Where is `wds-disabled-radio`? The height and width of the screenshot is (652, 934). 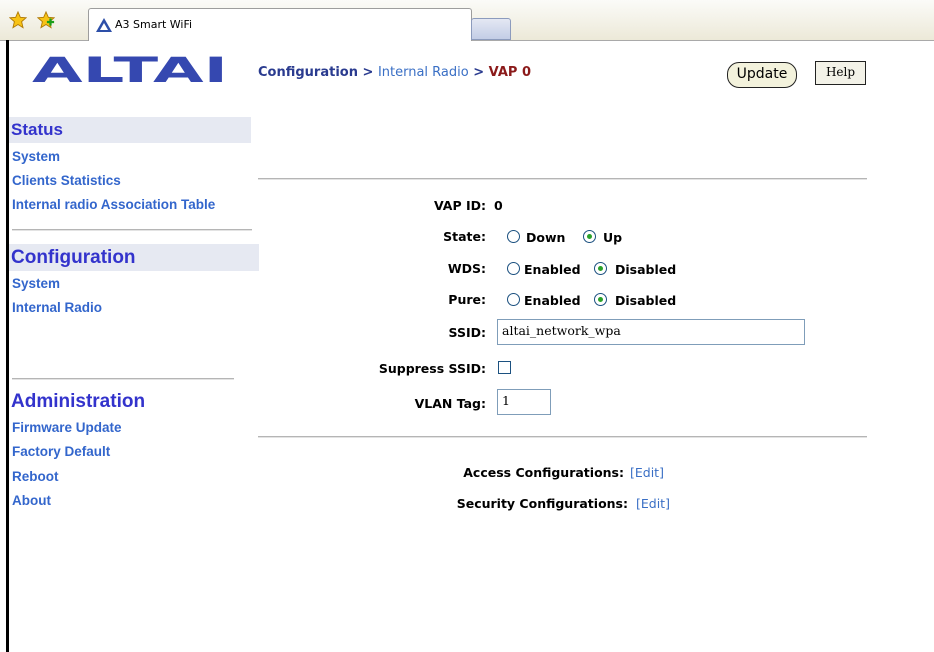 wds-disabled-radio is located at coordinates (600, 268).